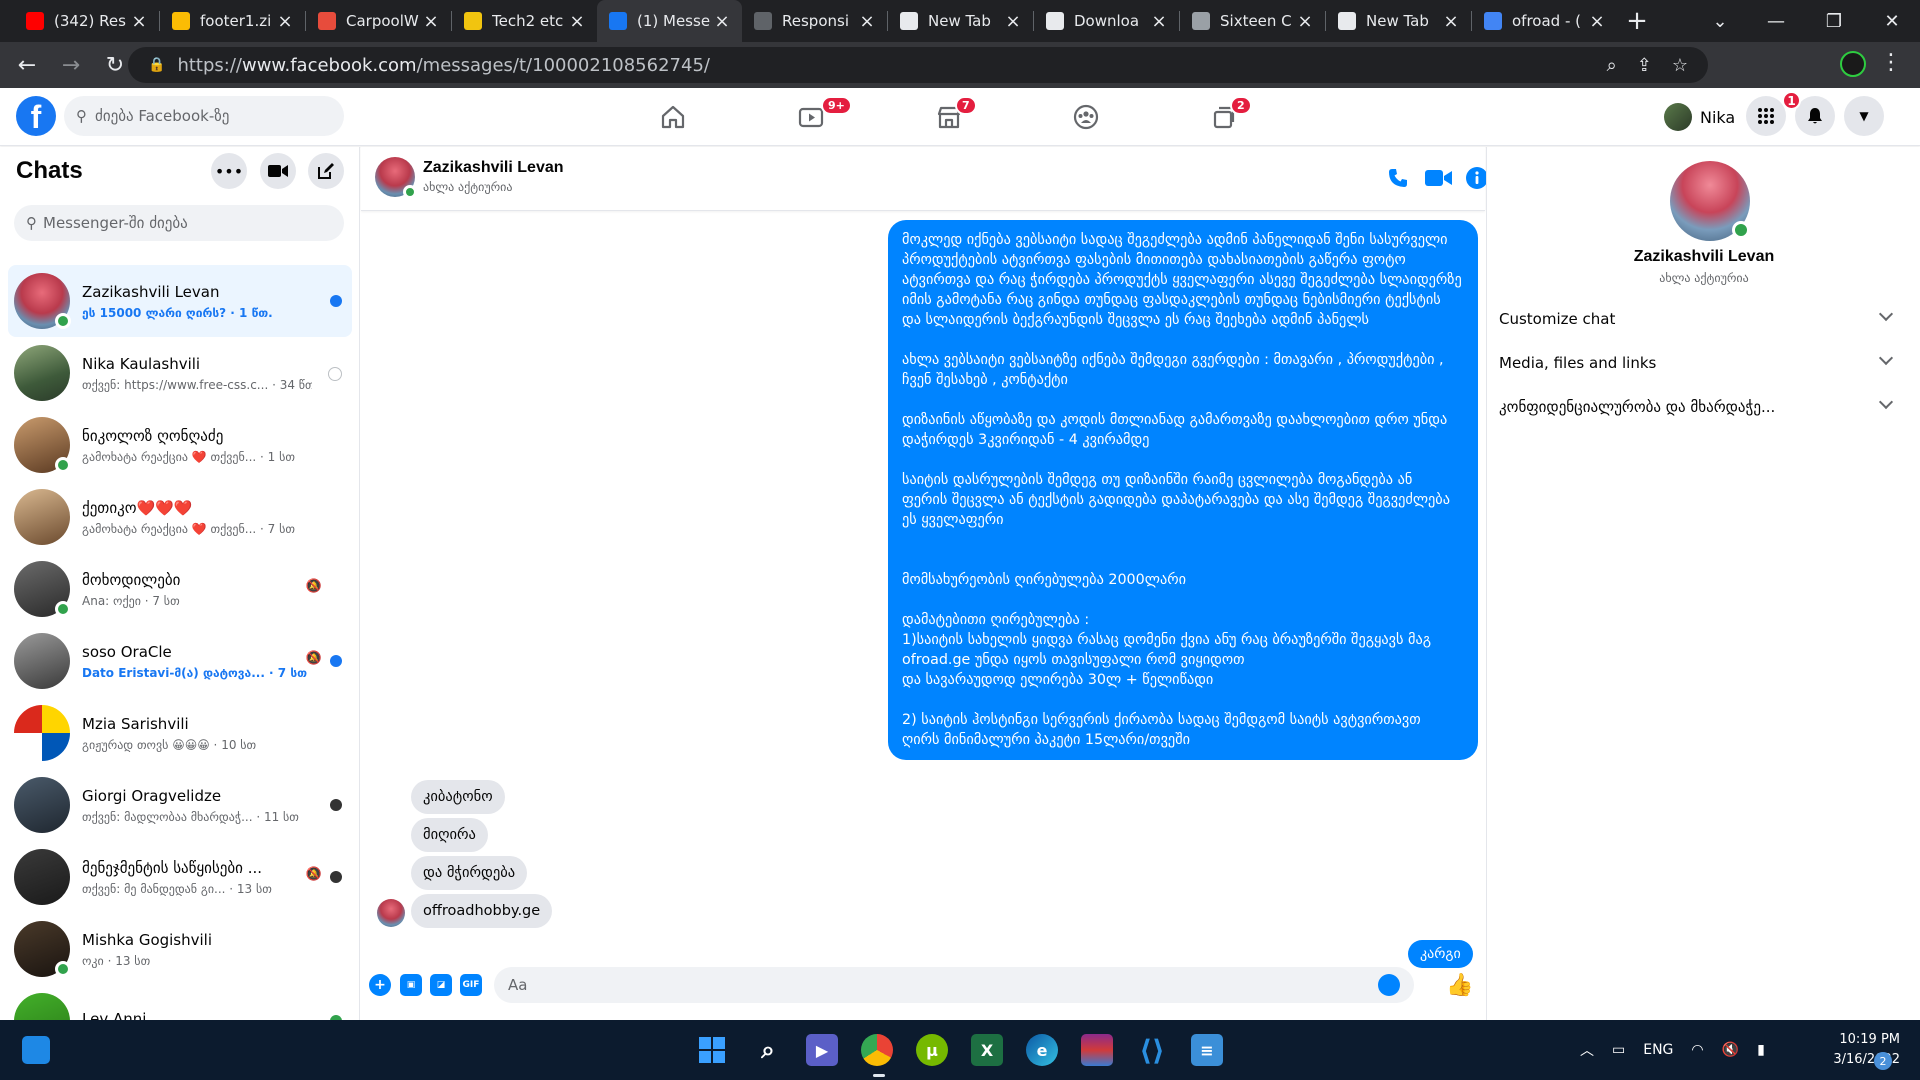 The image size is (1920, 1080). Describe the element at coordinates (180, 733) in the screenshot. I see `chat-list-item: Mzia Sarishvili გიჟურად თოვს 😀😀😀 · 10 სთ` at that location.